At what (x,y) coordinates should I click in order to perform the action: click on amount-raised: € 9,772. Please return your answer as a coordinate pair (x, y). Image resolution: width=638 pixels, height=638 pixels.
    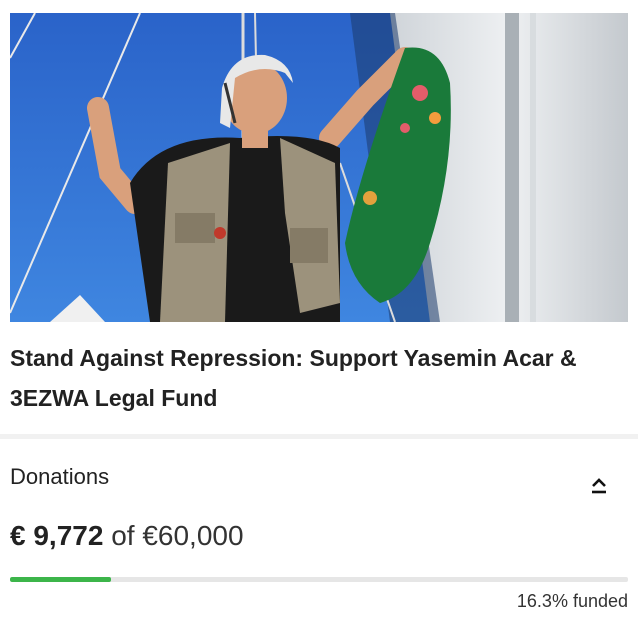
    Looking at the image, I should click on (57, 535).